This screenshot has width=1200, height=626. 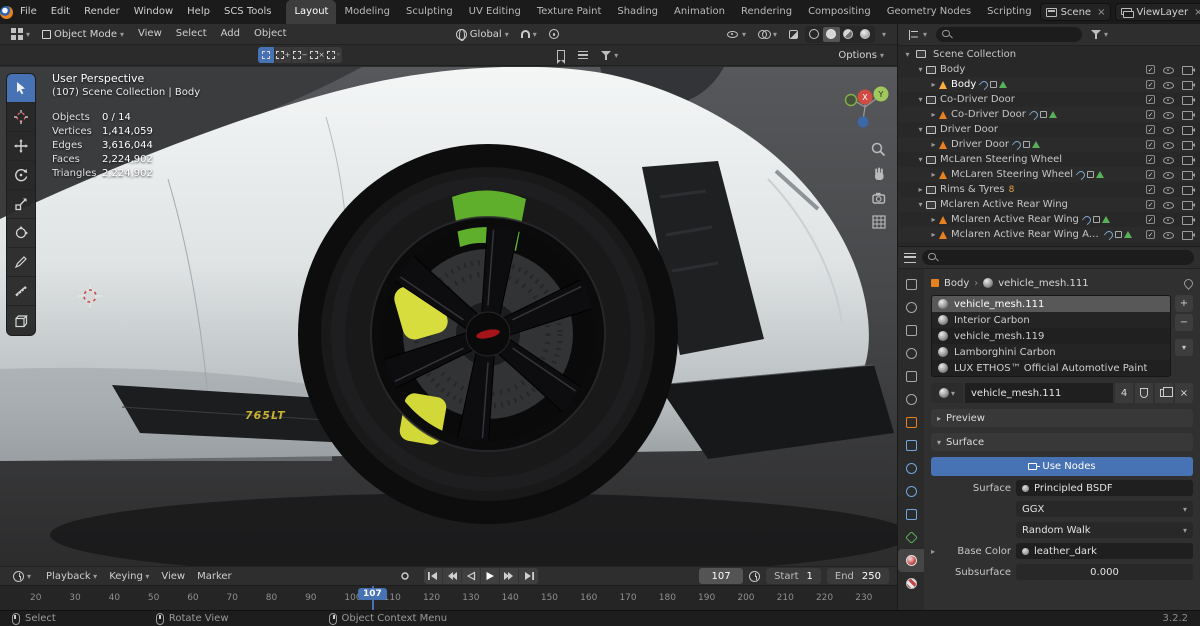 I want to click on editor-type-button, so click(x=20, y=34).